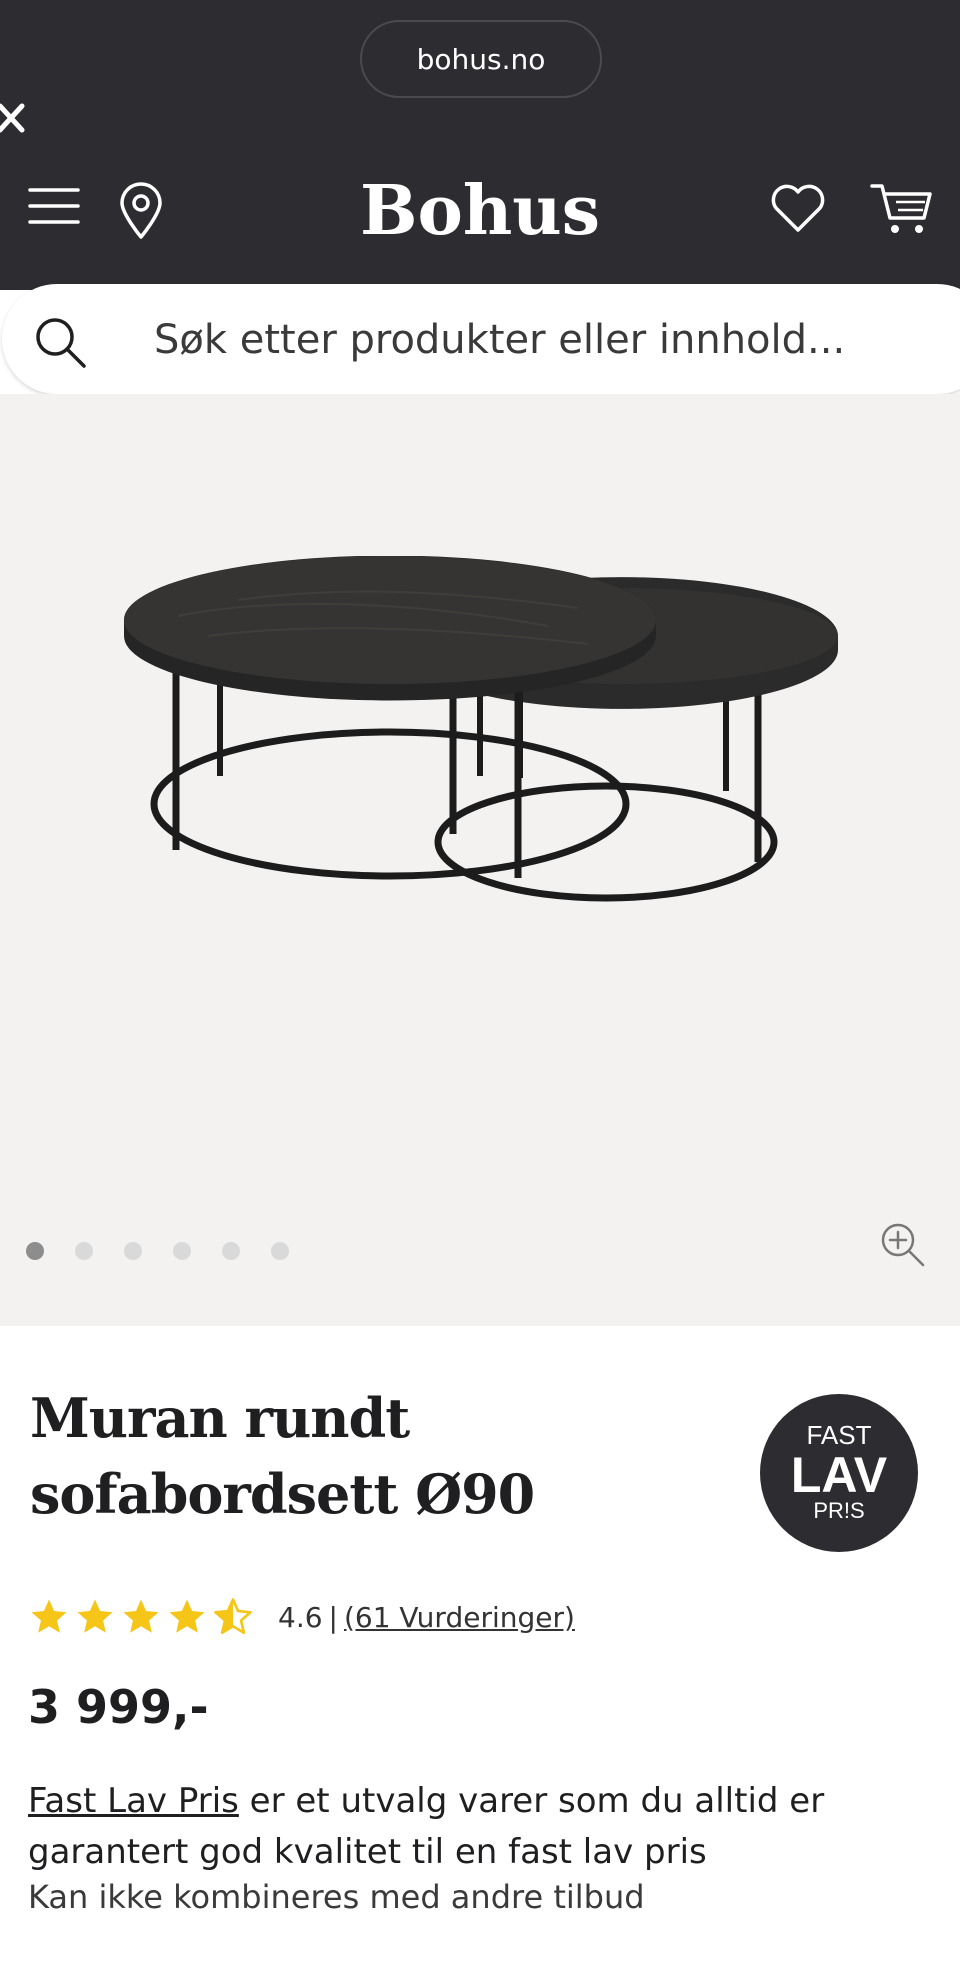  What do you see at coordinates (336, 1897) in the screenshot?
I see `combination-note: Kan ikke kombineres med andre tilbud` at bounding box center [336, 1897].